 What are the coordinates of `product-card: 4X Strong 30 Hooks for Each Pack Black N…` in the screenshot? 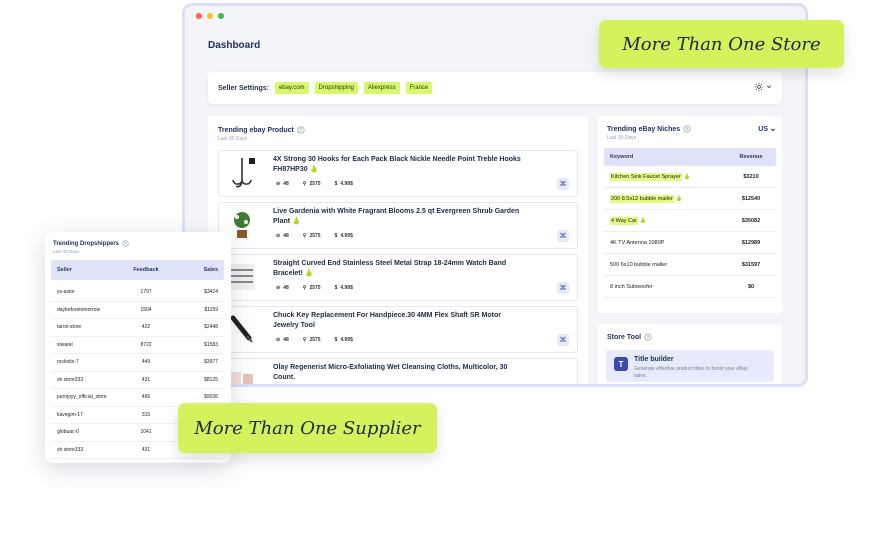 It's located at (398, 173).